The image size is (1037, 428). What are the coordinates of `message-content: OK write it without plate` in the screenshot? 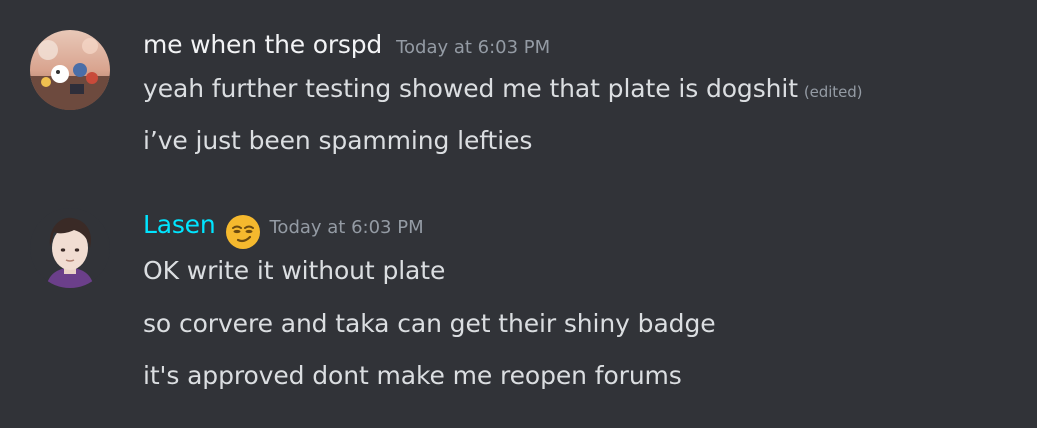 It's located at (294, 270).